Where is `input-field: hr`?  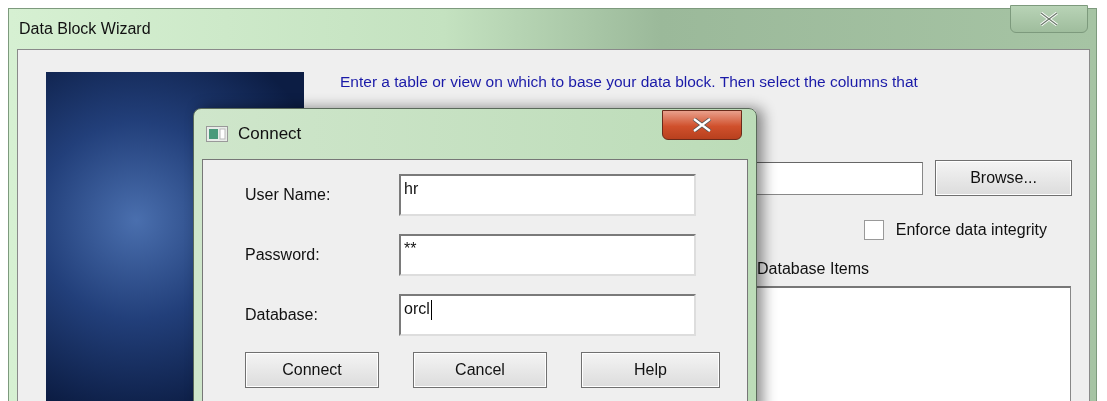 input-field: hr is located at coordinates (547, 195).